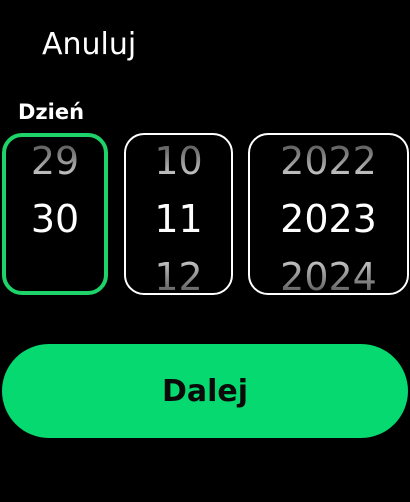 The width and height of the screenshot is (410, 502). What do you see at coordinates (328, 161) in the screenshot?
I see `year-prev-value: 2022` at bounding box center [328, 161].